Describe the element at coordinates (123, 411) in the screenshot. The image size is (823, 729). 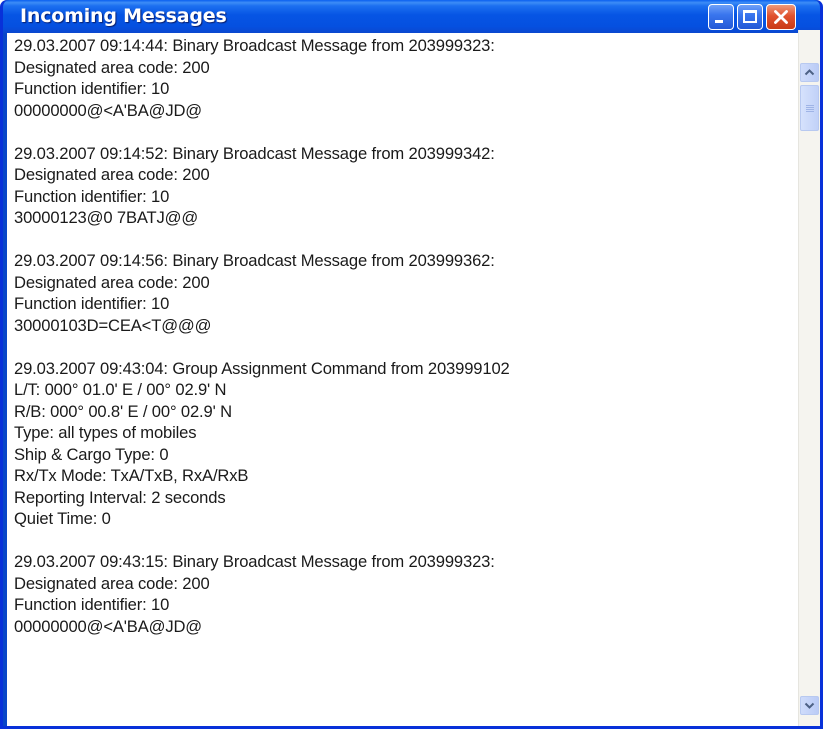
I see `message-line: R/B: 000° 00.8' E / 00° 02.9' N` at that location.